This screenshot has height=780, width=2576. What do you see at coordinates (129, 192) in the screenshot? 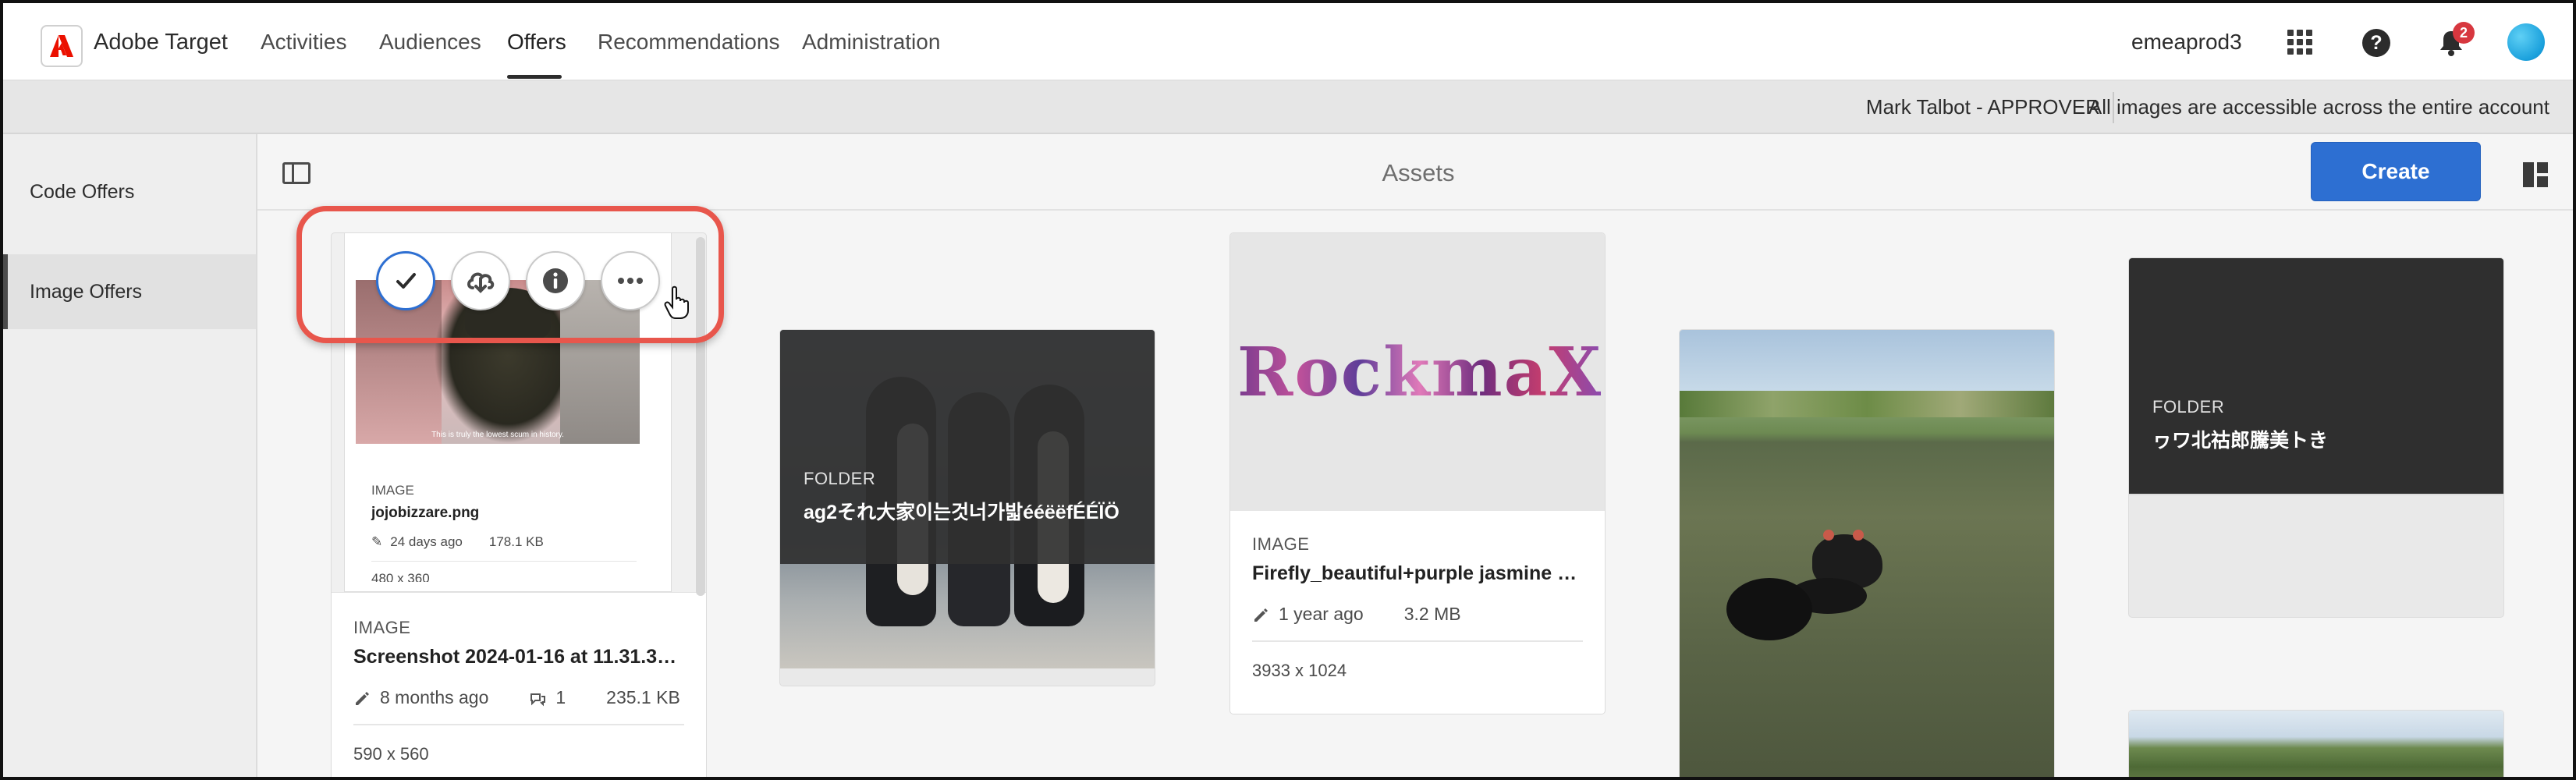
I see `sidebar-item-code-offers: Code Offers` at bounding box center [129, 192].